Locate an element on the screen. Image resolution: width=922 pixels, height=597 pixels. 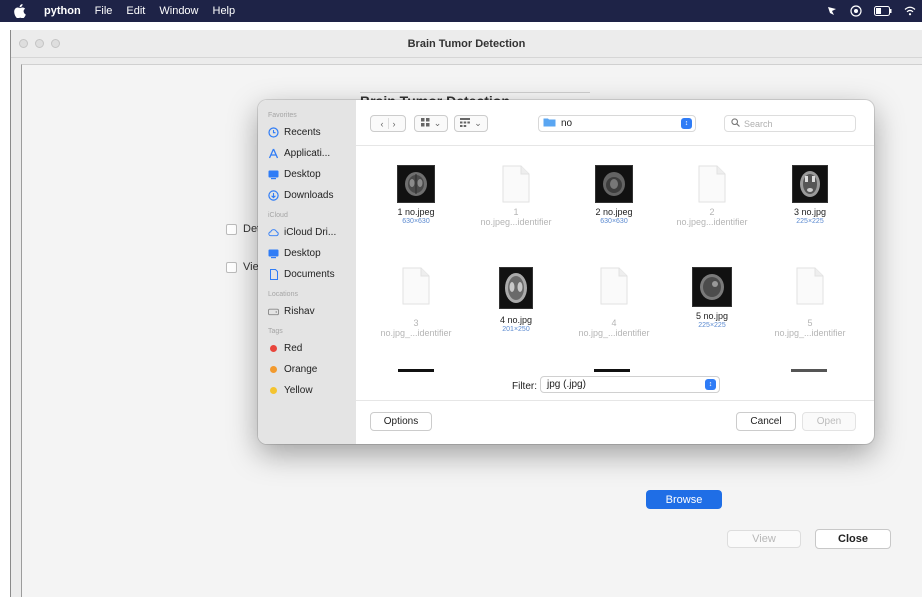
sidebar-item-rishav: Rishav is located at coordinates (307, 311).